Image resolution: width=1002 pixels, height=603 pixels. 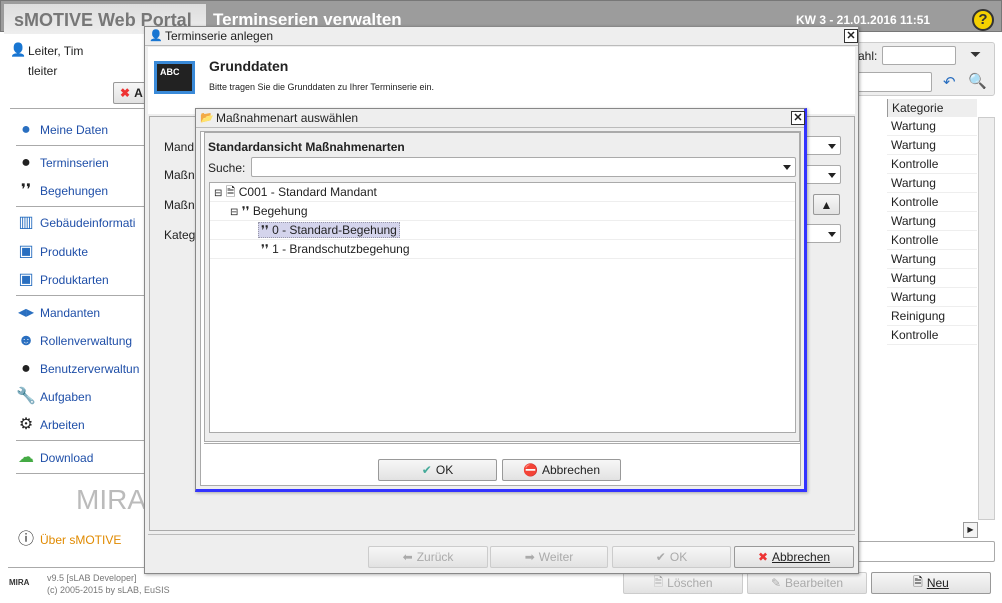 I want to click on datetime: KW 3 - 21.01.2016 11:51, so click(x=863, y=20).